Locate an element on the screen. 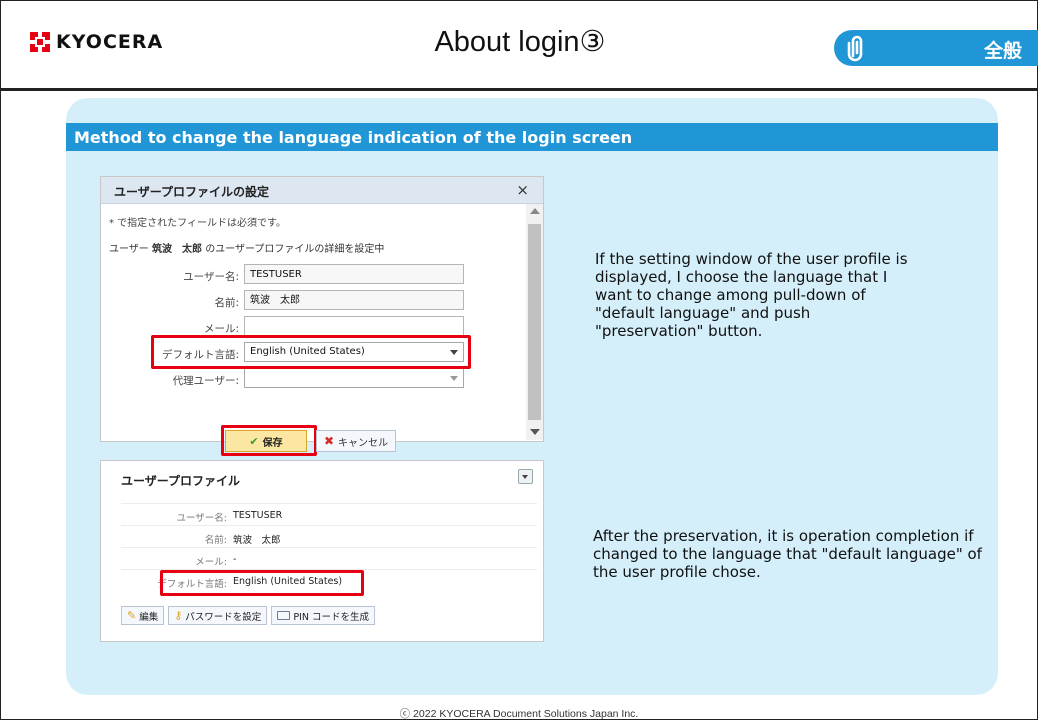  chevron-down-icon is located at coordinates (454, 378).